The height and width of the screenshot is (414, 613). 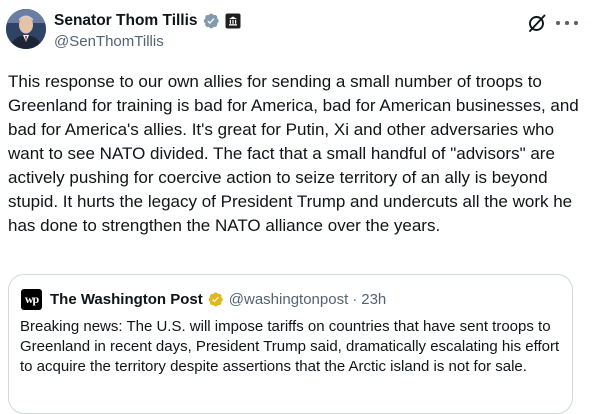 What do you see at coordinates (211, 21) in the screenshot?
I see `verified-badge-icon` at bounding box center [211, 21].